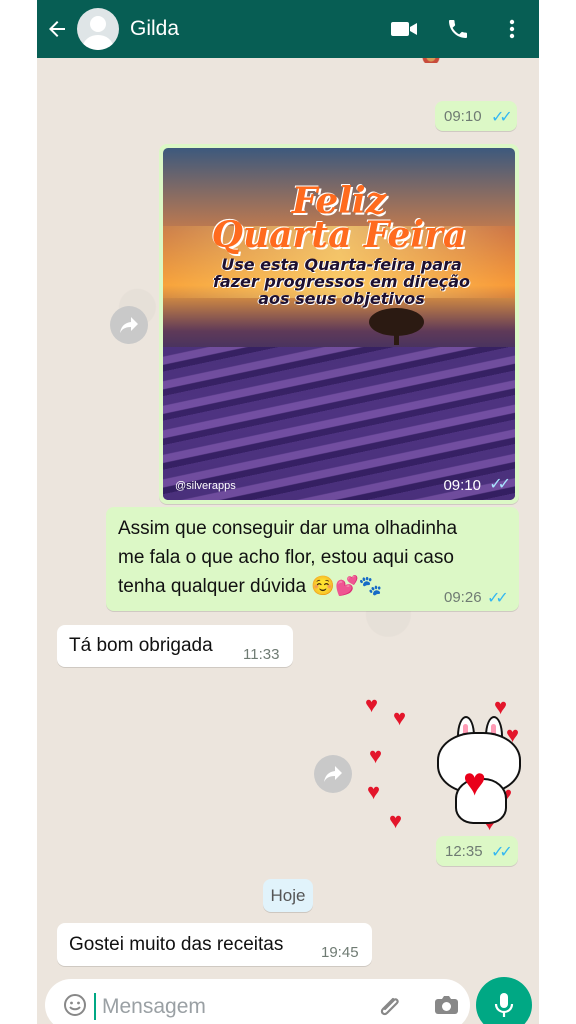  Describe the element at coordinates (463, 116) in the screenshot. I see `message-time: 09:10` at that location.